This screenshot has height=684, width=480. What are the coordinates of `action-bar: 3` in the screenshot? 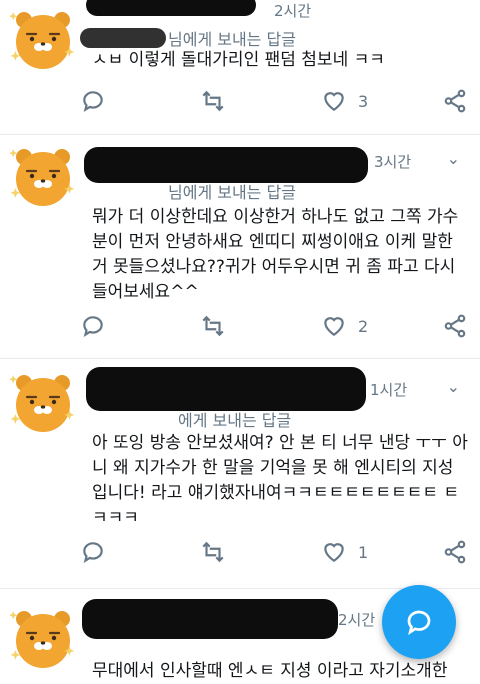 It's located at (275, 103).